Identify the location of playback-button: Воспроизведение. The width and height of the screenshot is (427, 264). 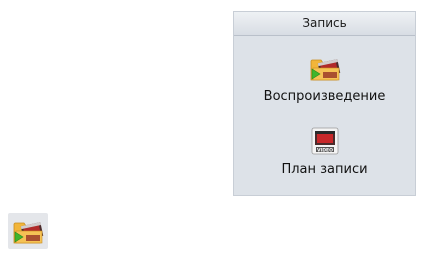
(324, 78).